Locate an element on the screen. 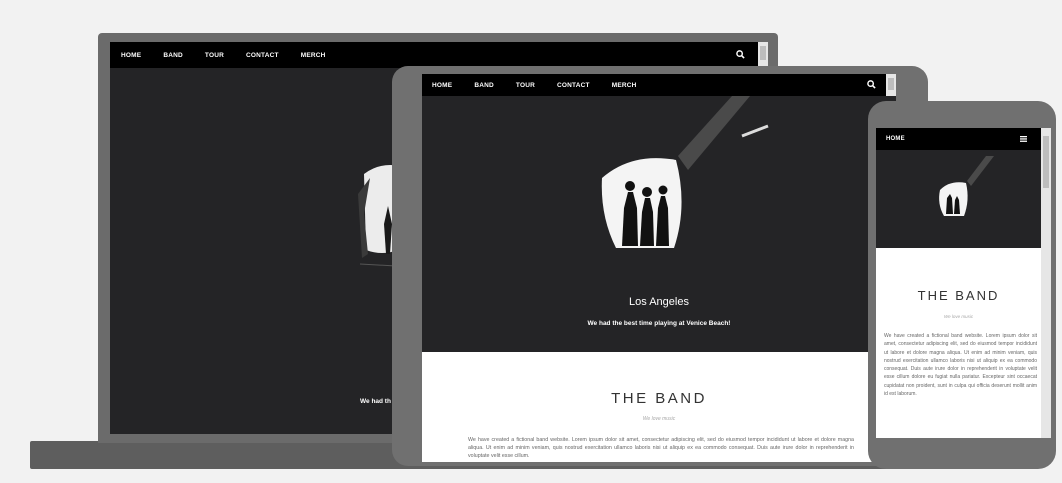 The image size is (1062, 483). hamburger-menu-icon is located at coordinates (1023, 139).